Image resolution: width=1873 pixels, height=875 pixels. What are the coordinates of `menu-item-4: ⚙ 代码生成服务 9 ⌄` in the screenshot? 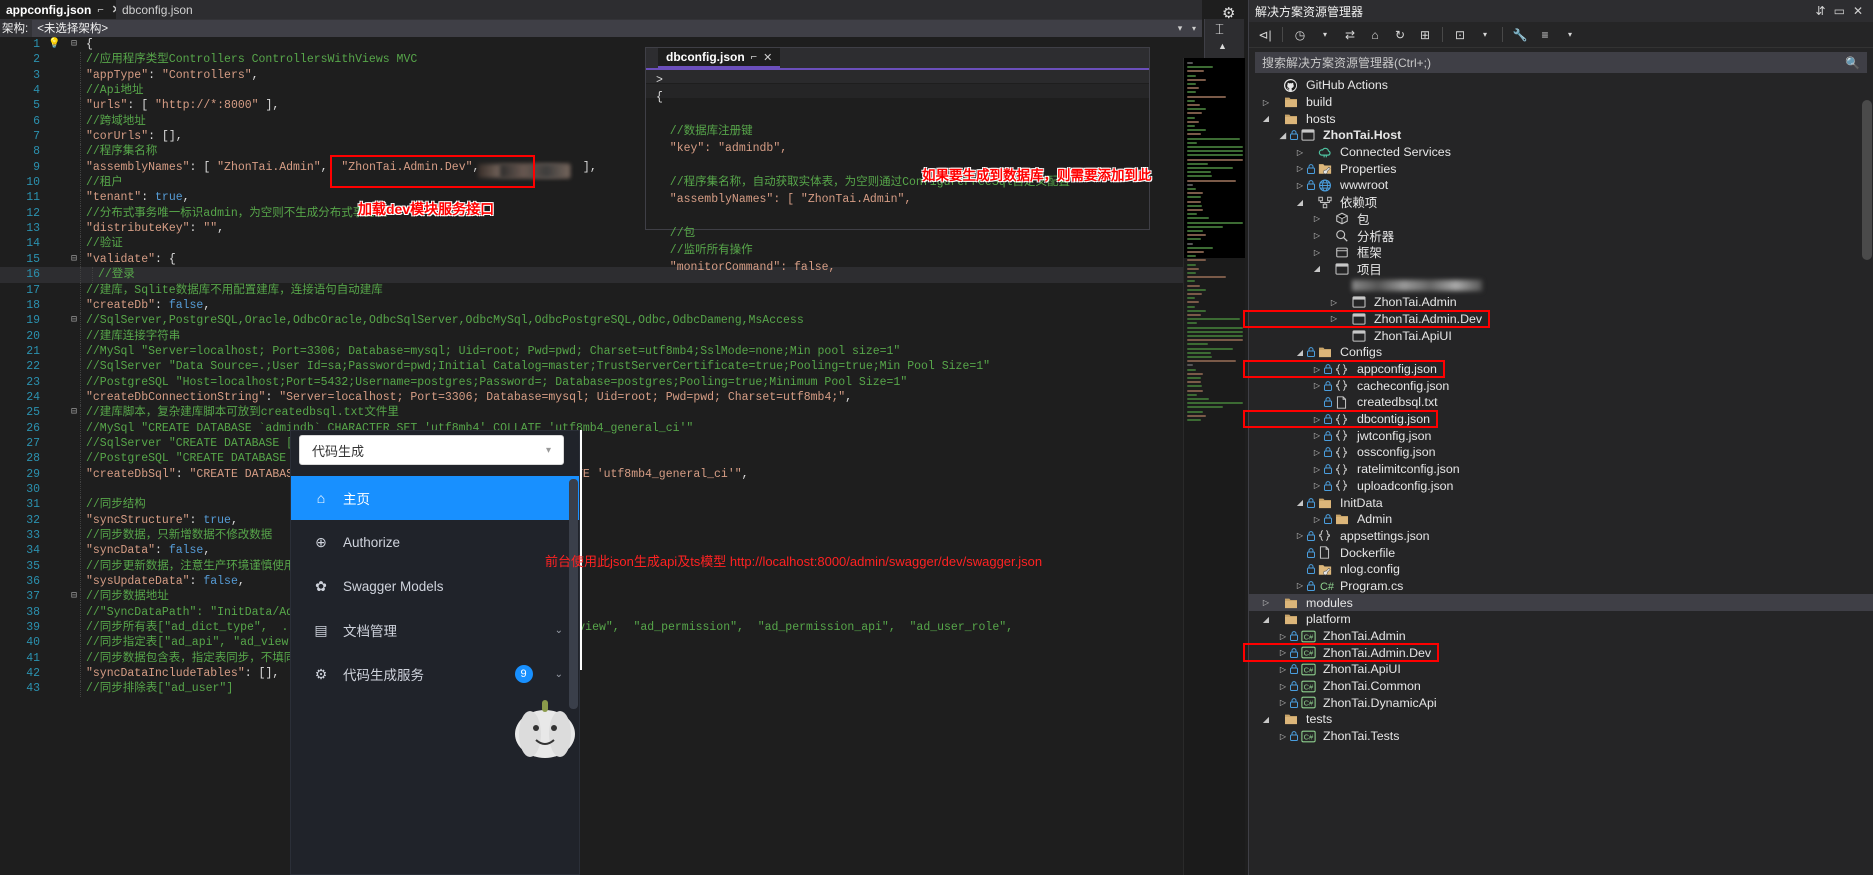 It's located at (435, 674).